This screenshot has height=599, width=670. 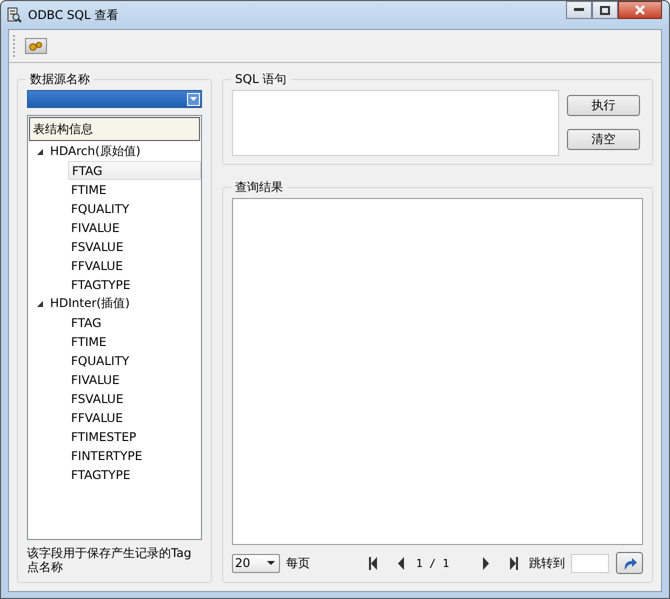 What do you see at coordinates (261, 79) in the screenshot?
I see `group-label: SQL 语句` at bounding box center [261, 79].